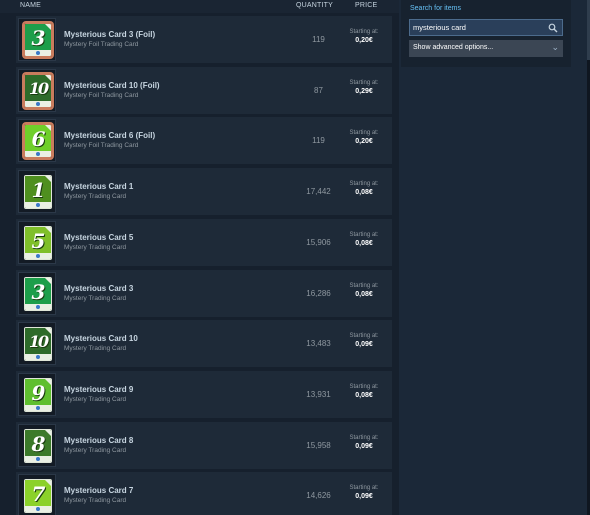  What do you see at coordinates (477, 27) in the screenshot?
I see `search-input` at bounding box center [477, 27].